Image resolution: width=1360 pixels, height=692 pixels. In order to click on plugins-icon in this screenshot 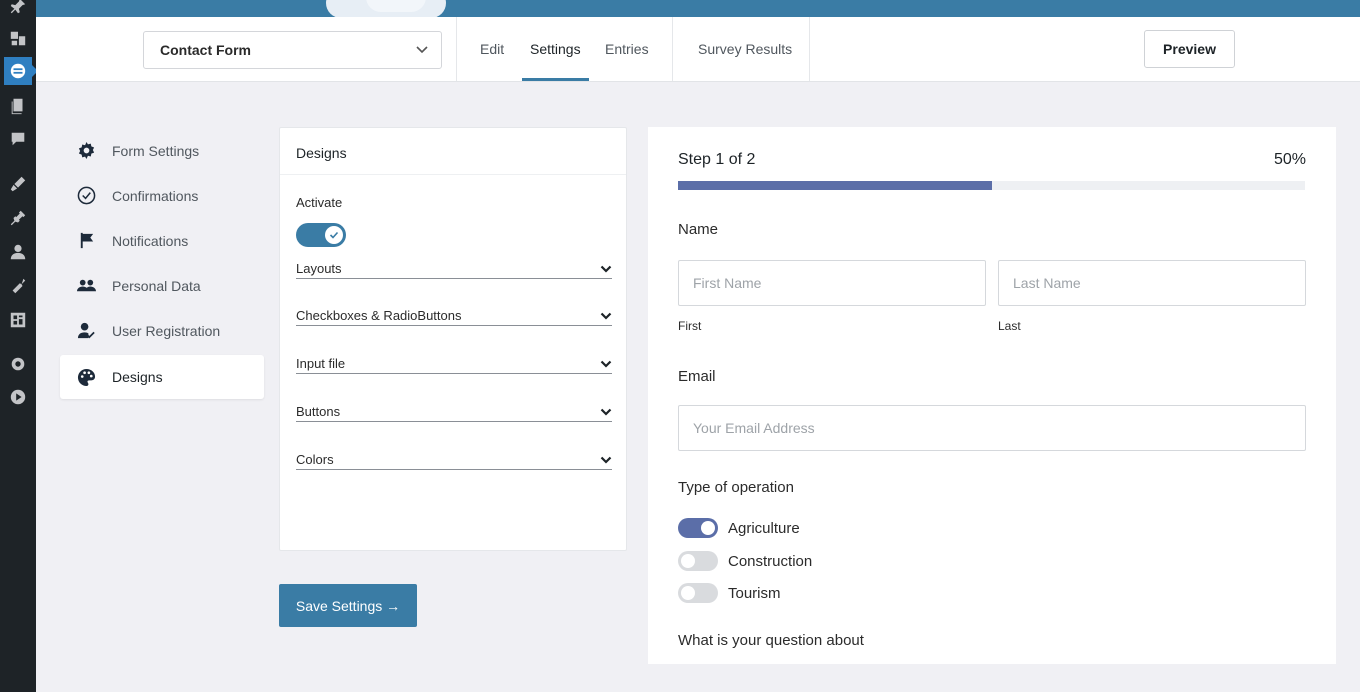, I will do `click(18, 218)`.